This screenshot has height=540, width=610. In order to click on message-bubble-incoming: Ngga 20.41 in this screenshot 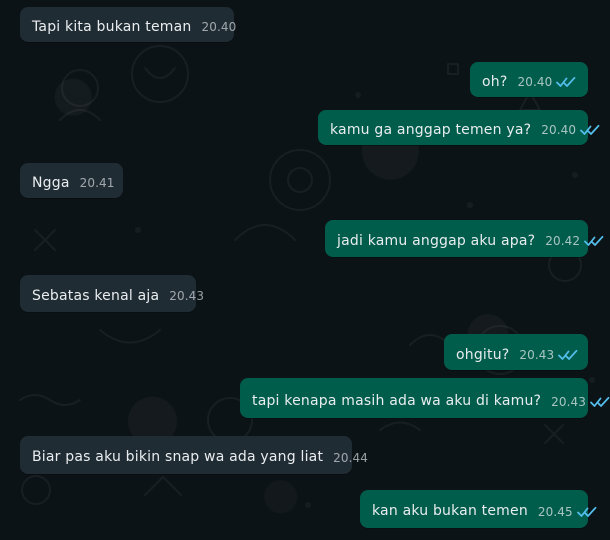, I will do `click(71, 180)`.